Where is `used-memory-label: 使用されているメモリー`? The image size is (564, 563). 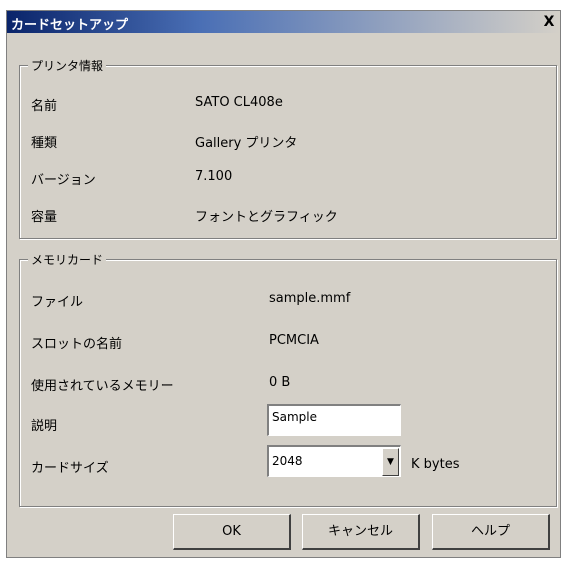
used-memory-label: 使用されているメモリー is located at coordinates (102, 386).